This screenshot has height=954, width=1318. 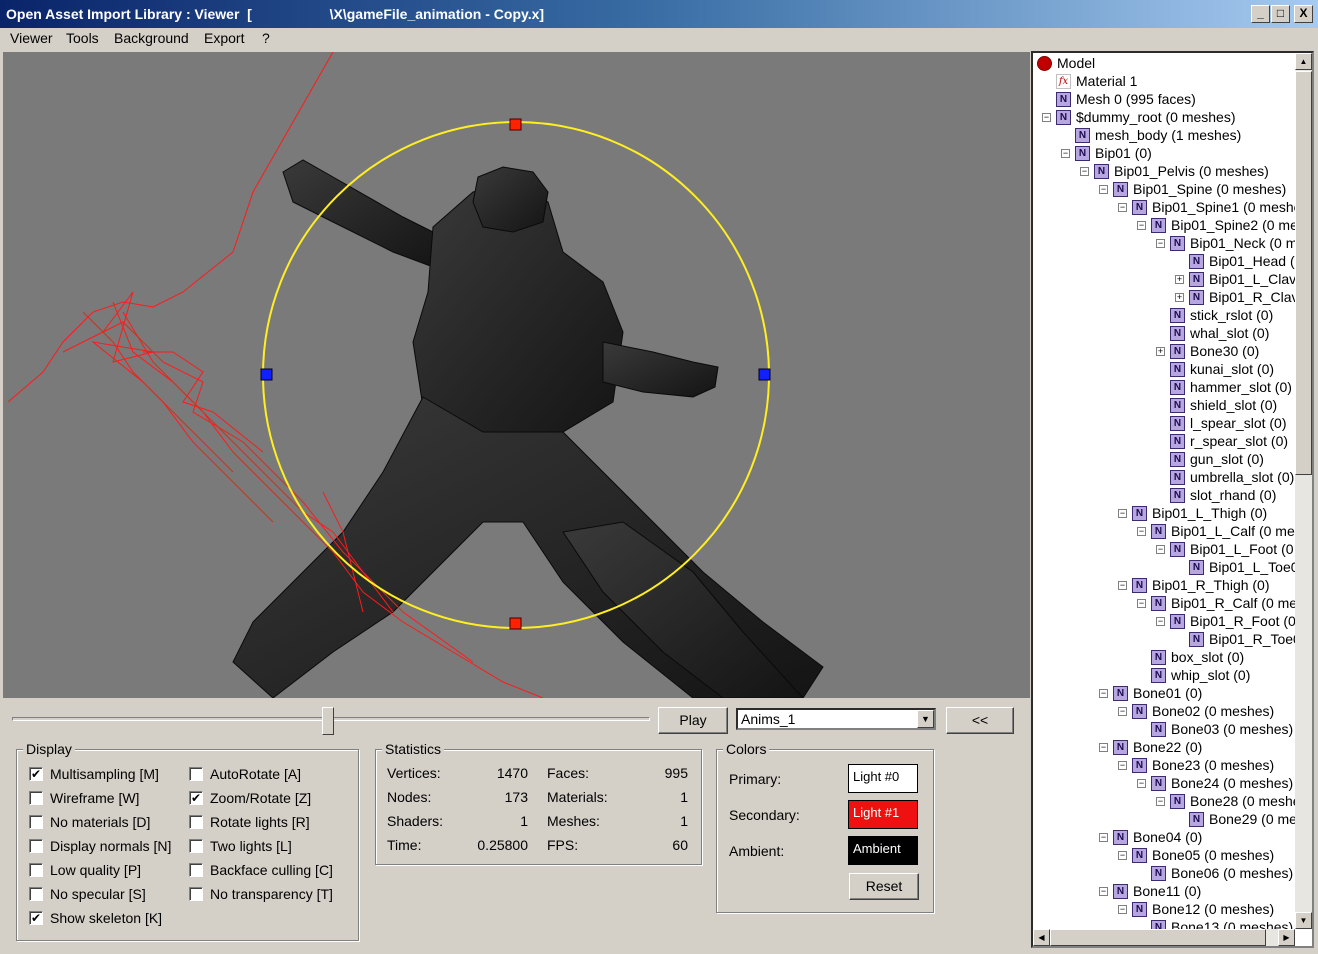 What do you see at coordinates (883, 850) in the screenshot?
I see `ambient-color-swatch: Ambient` at bounding box center [883, 850].